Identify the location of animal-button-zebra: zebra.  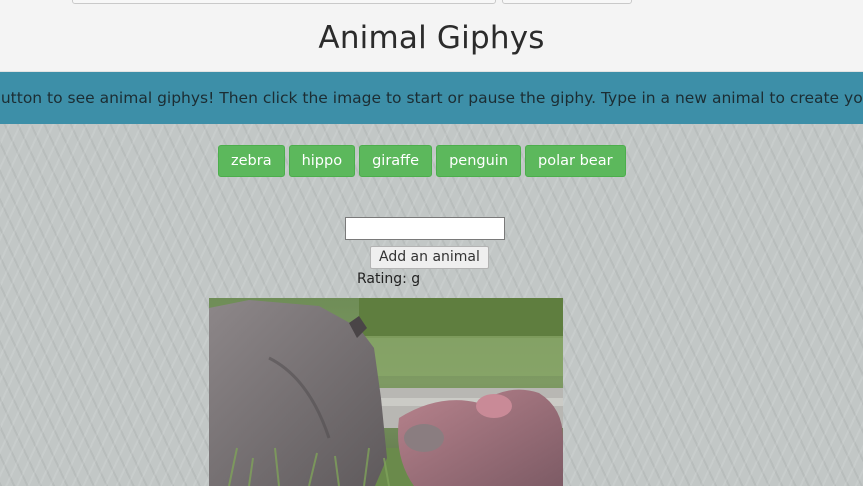
(251, 161).